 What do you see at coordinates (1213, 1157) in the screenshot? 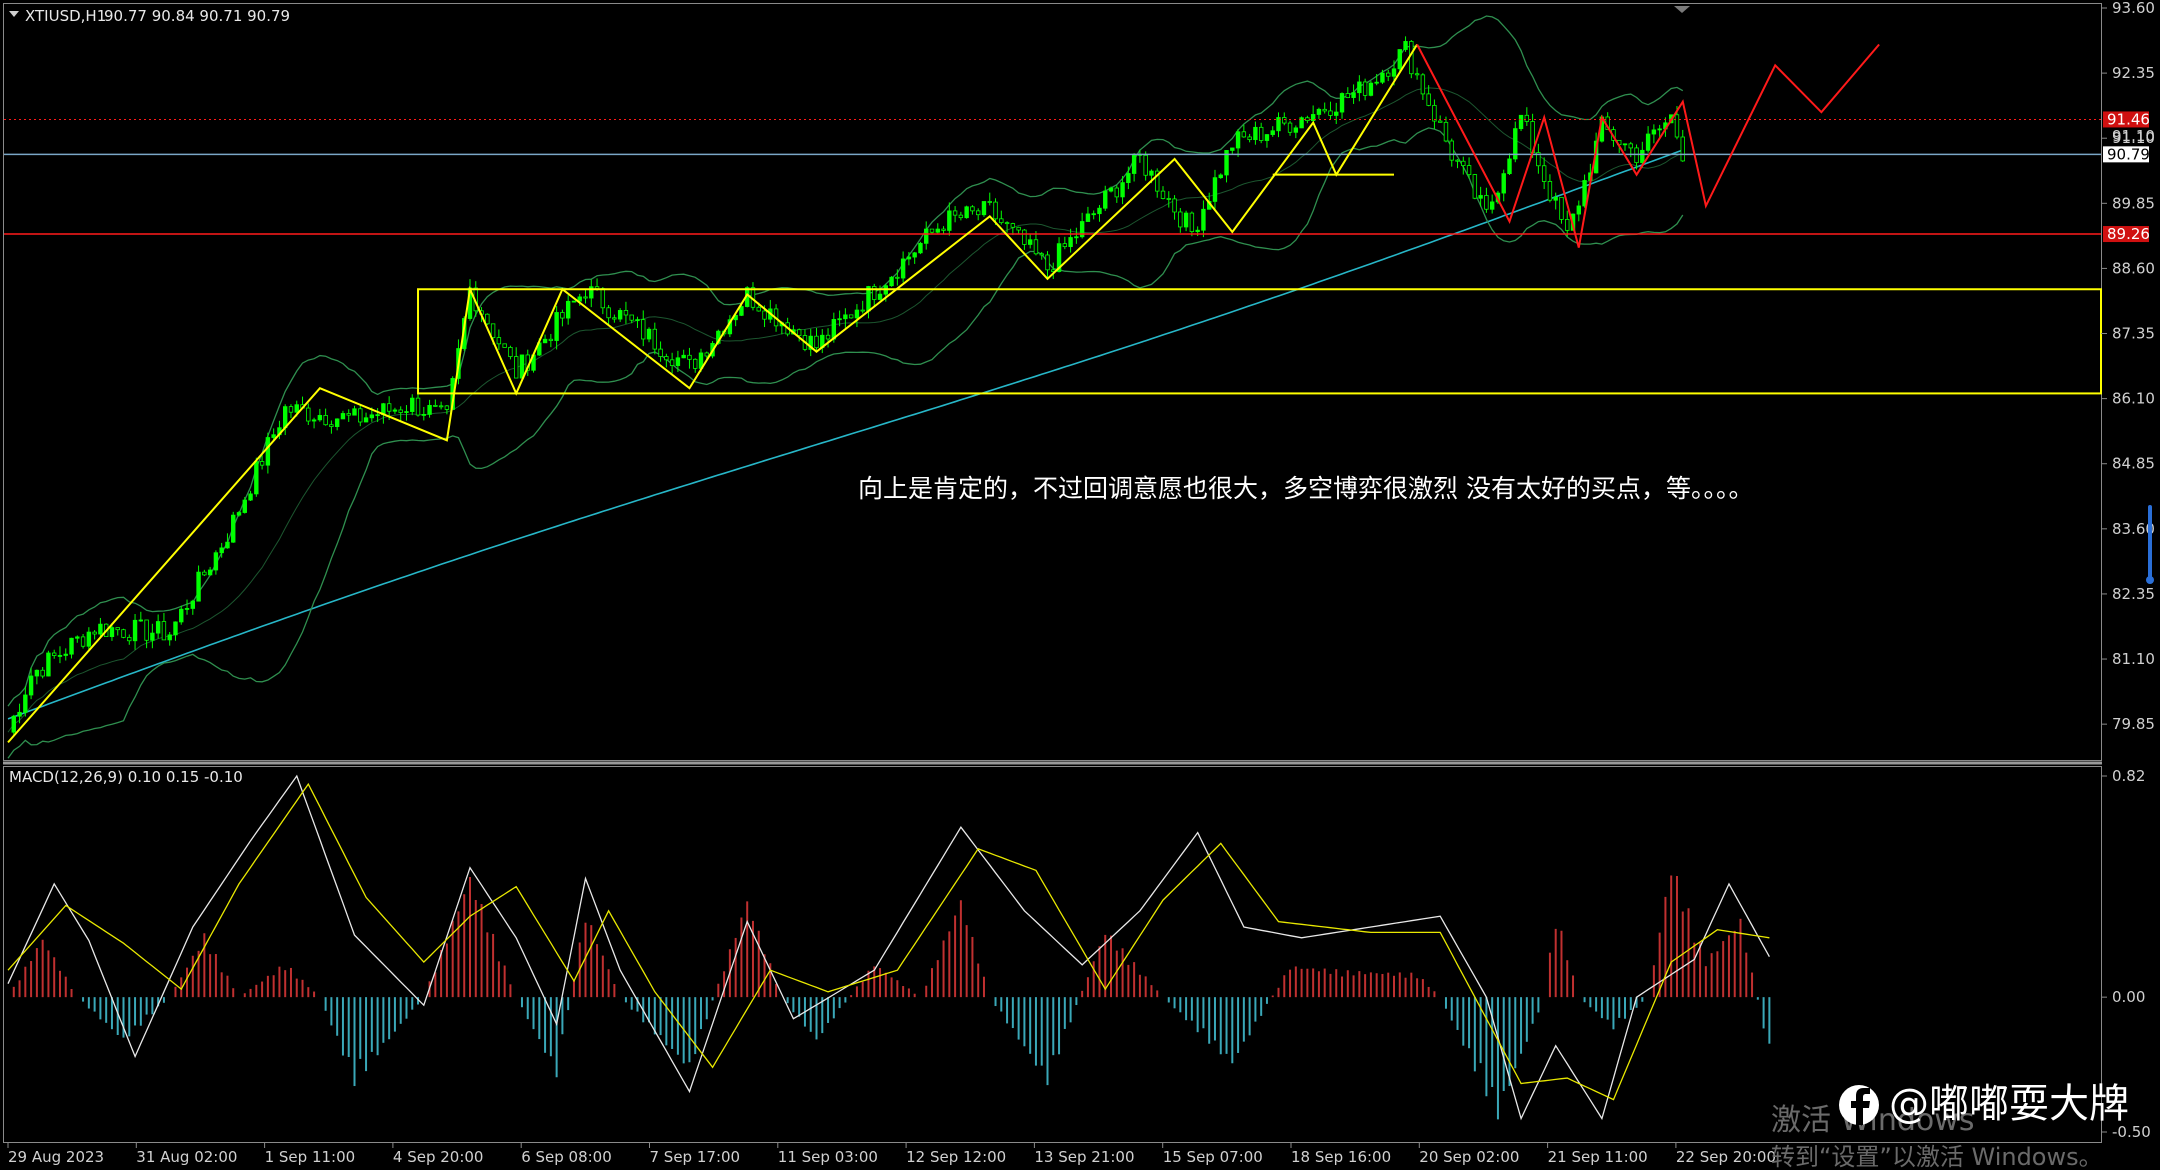
I see `time-axis-label: 15 Sep 07:00` at bounding box center [1213, 1157].